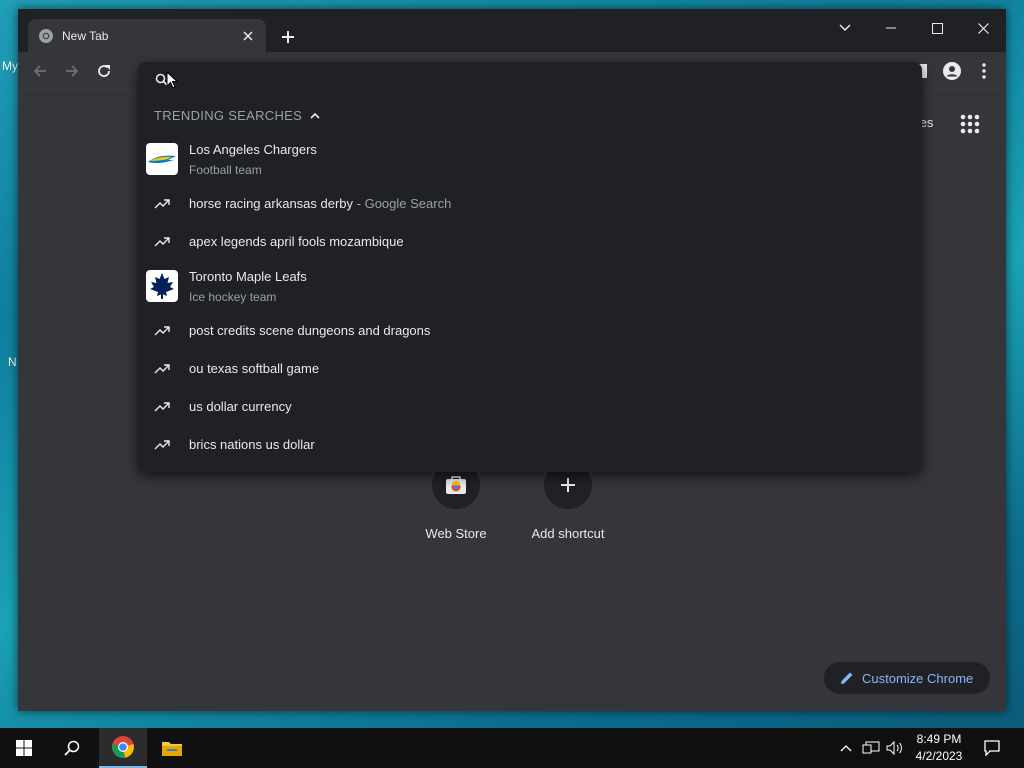 This screenshot has width=1024, height=768. Describe the element at coordinates (72, 71) in the screenshot. I see `forward-button` at that location.